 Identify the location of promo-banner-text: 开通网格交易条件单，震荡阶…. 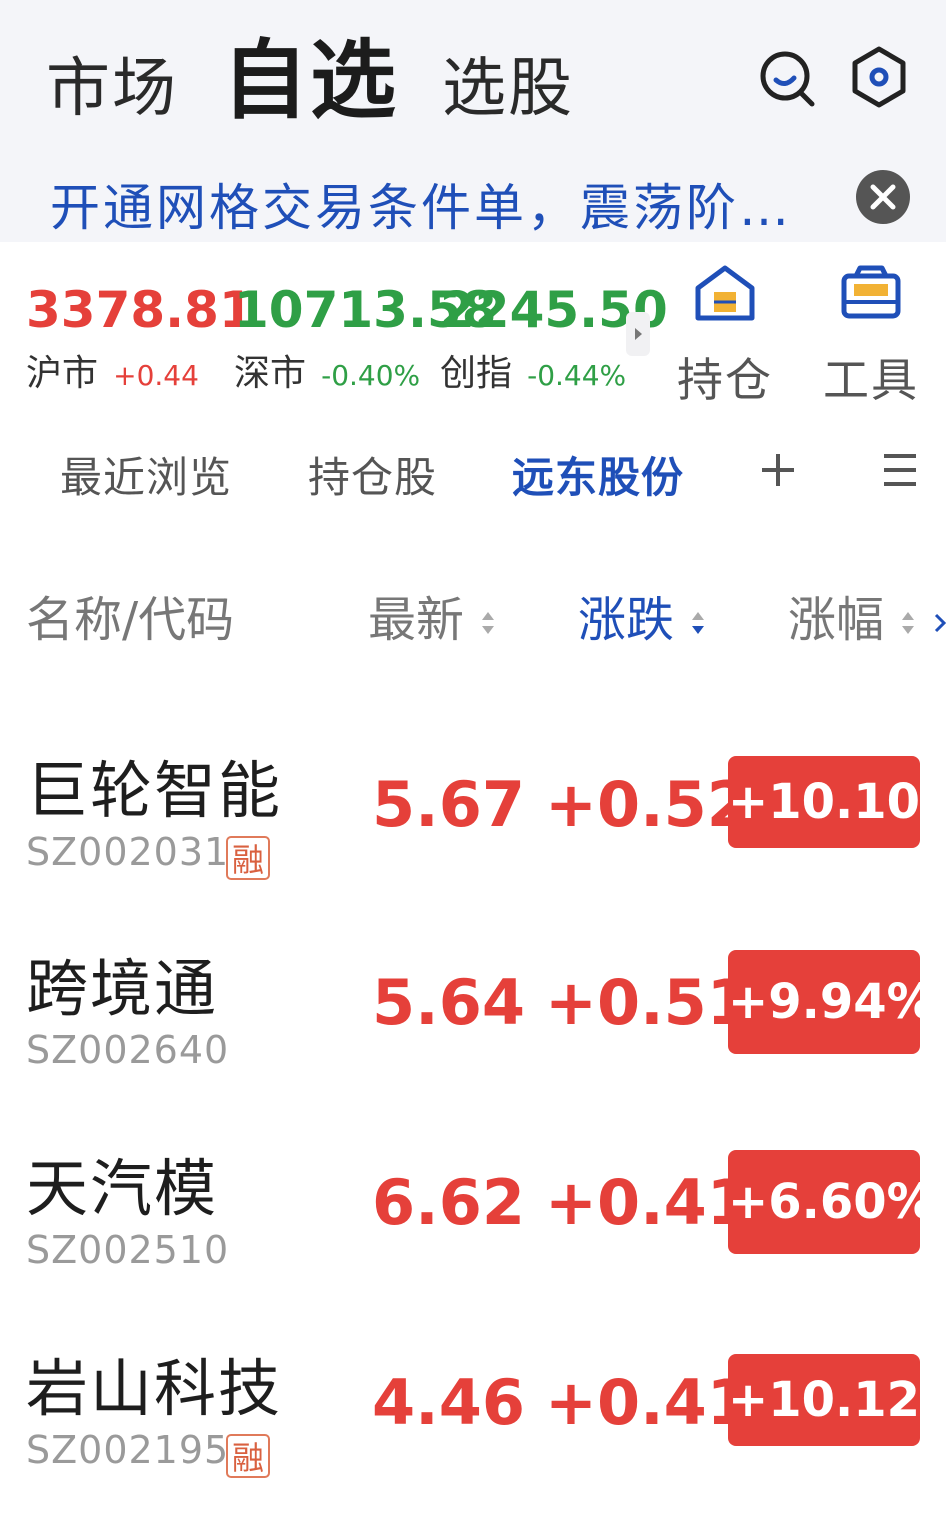
(430, 203).